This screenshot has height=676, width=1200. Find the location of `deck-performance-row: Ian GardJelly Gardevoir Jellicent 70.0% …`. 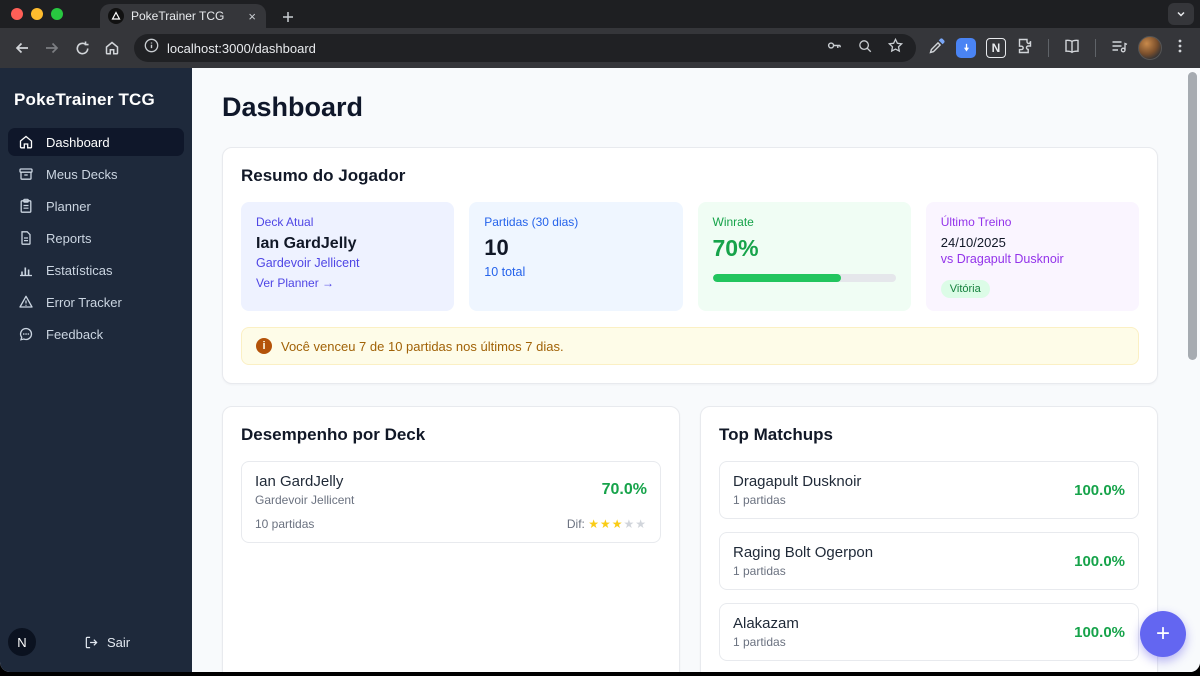

deck-performance-row: Ian GardJelly Gardevoir Jellicent 70.0% … is located at coordinates (451, 502).